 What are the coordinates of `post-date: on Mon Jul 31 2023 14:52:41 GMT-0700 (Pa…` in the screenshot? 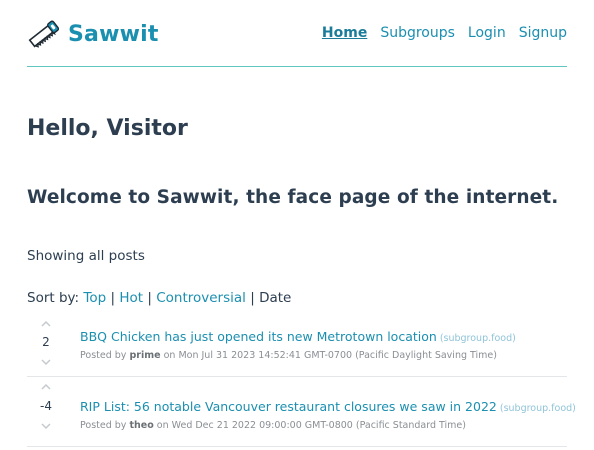 It's located at (330, 355).